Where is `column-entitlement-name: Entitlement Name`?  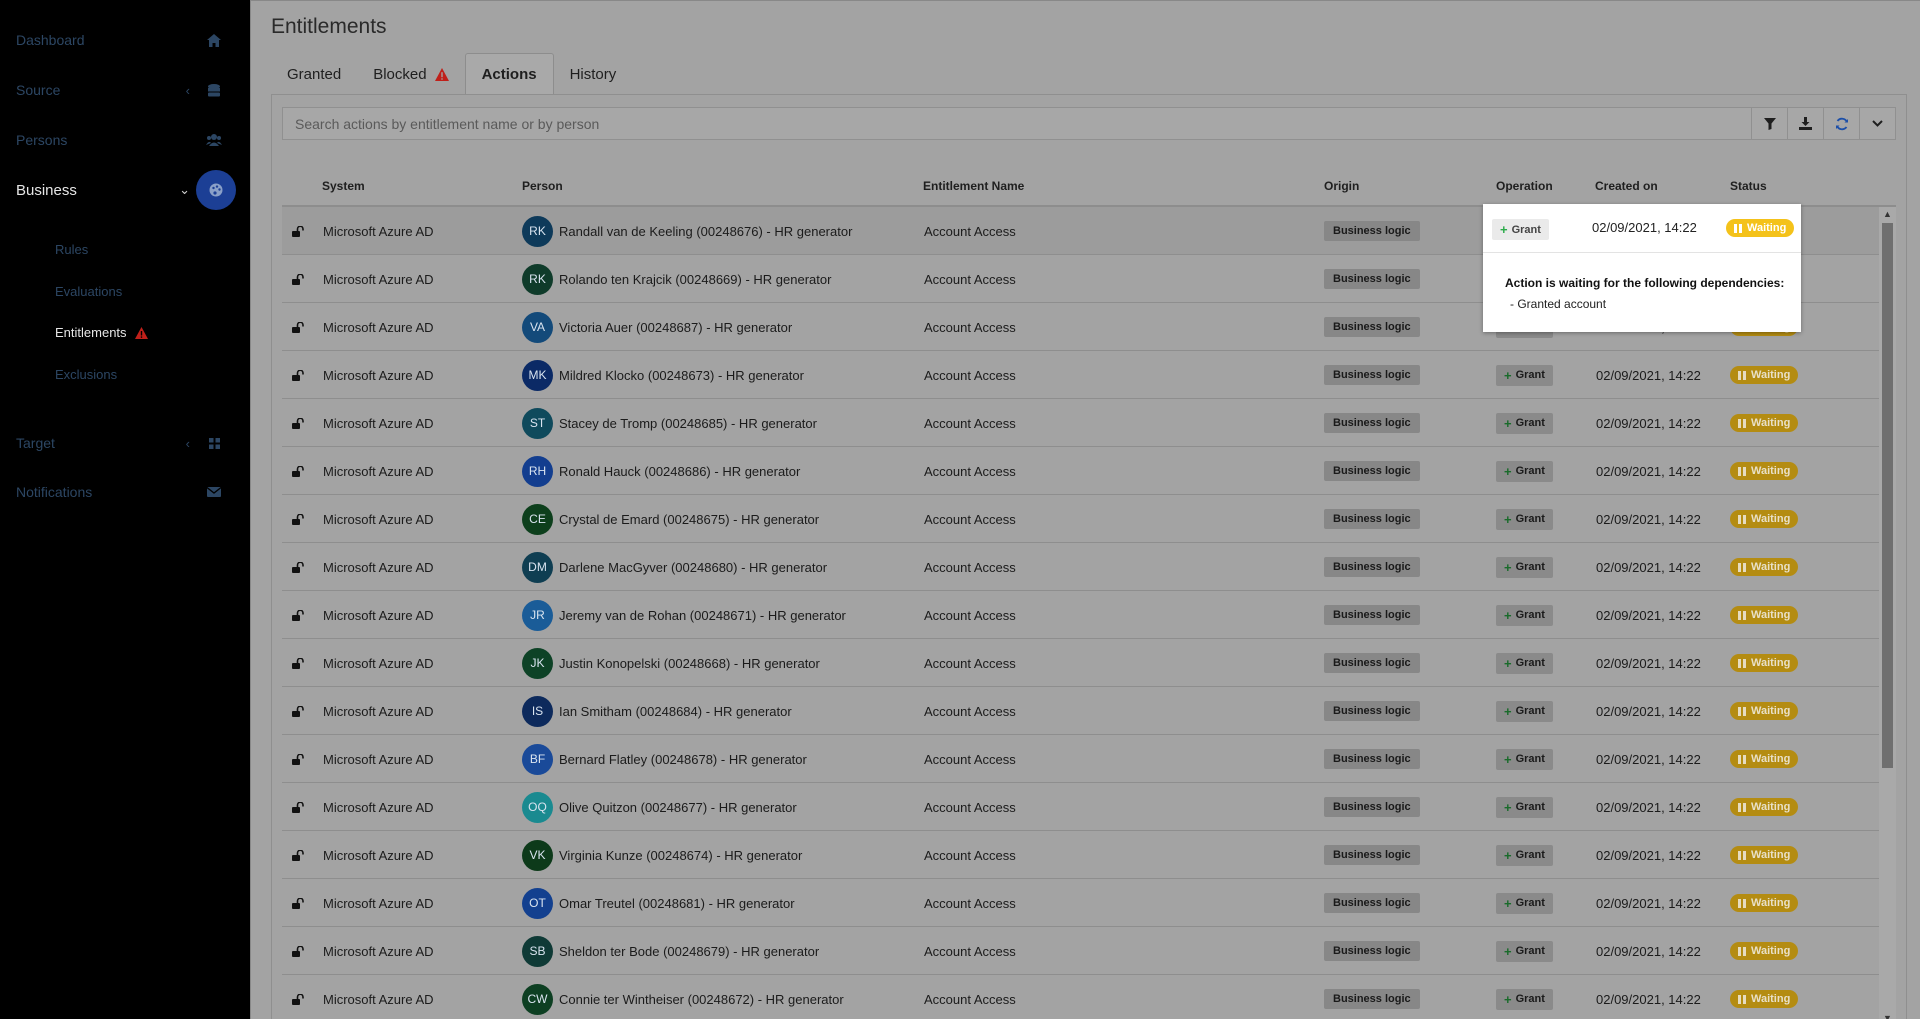 column-entitlement-name: Entitlement Name is located at coordinates (973, 186).